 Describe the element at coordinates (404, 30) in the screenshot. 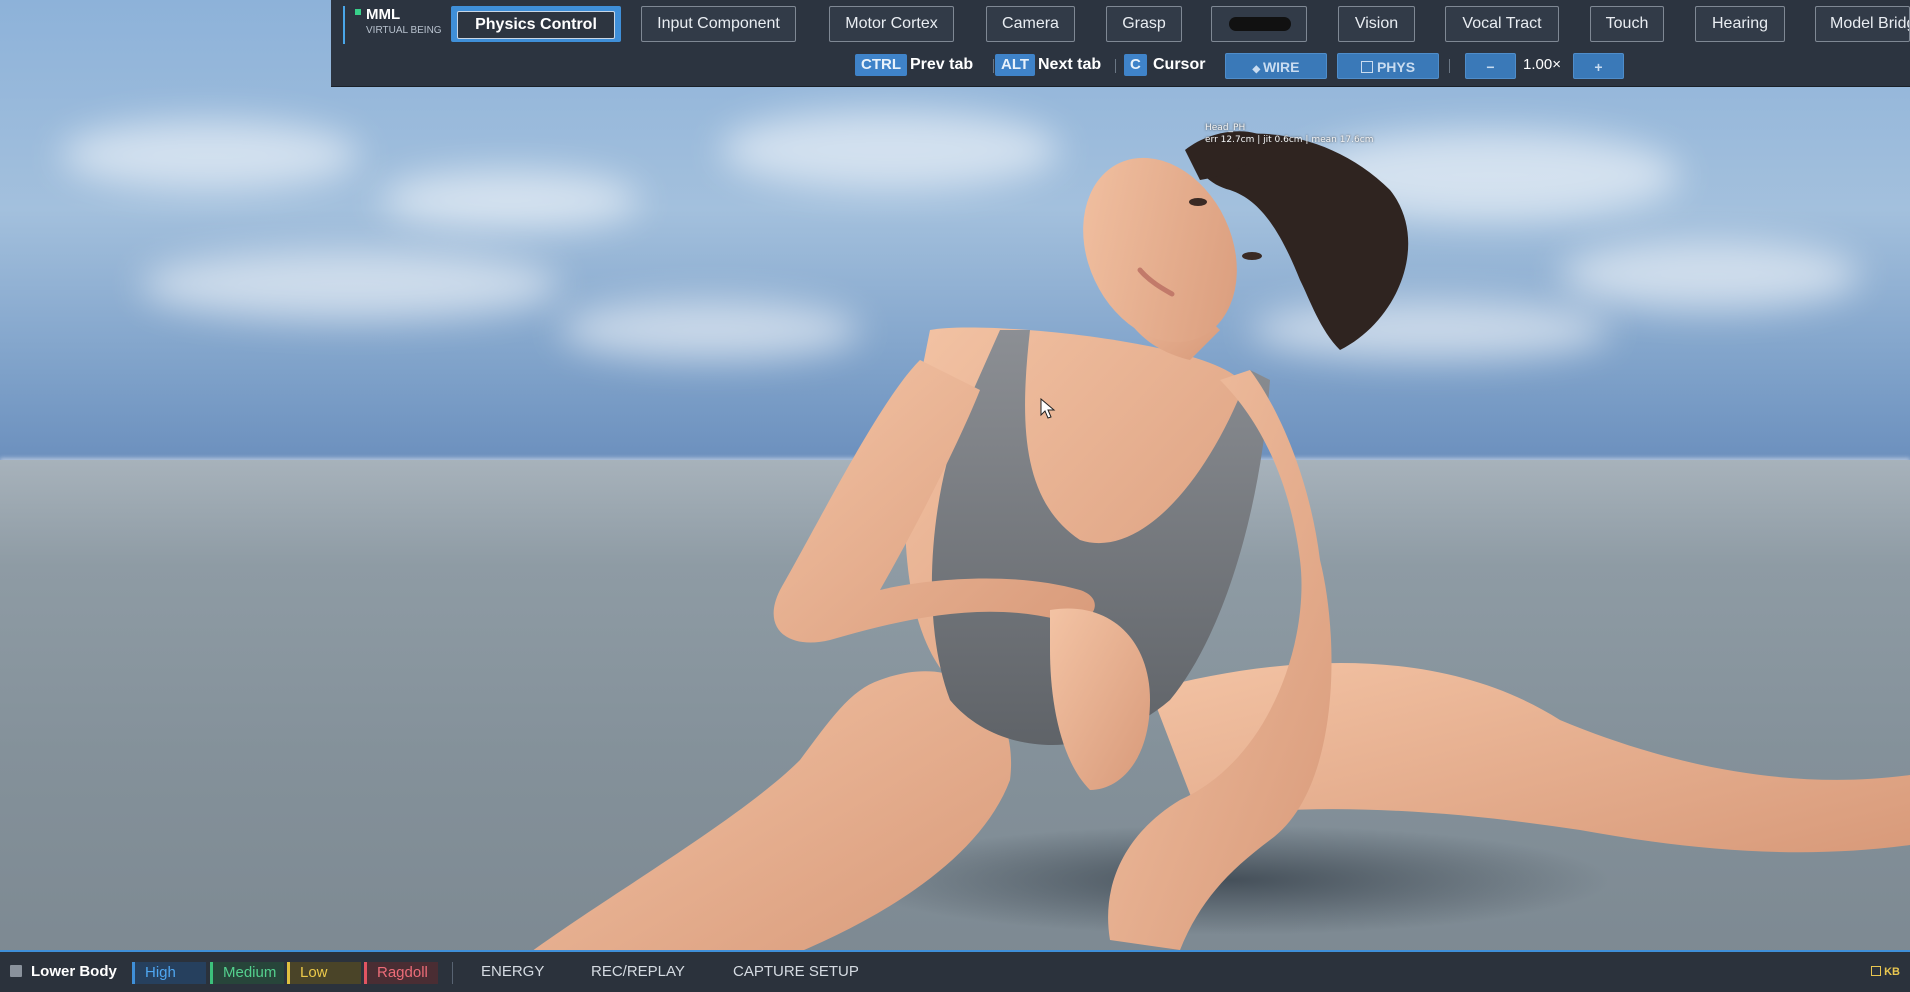

I see `brand-subtitle: VIRTUAL BEING` at that location.